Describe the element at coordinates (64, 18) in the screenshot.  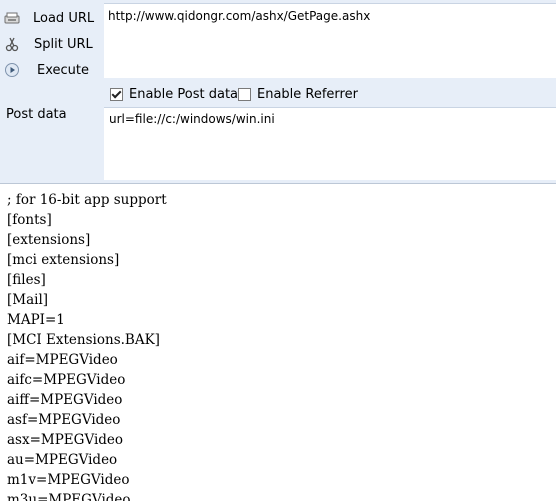
I see `load-url-label: Load URL` at that location.